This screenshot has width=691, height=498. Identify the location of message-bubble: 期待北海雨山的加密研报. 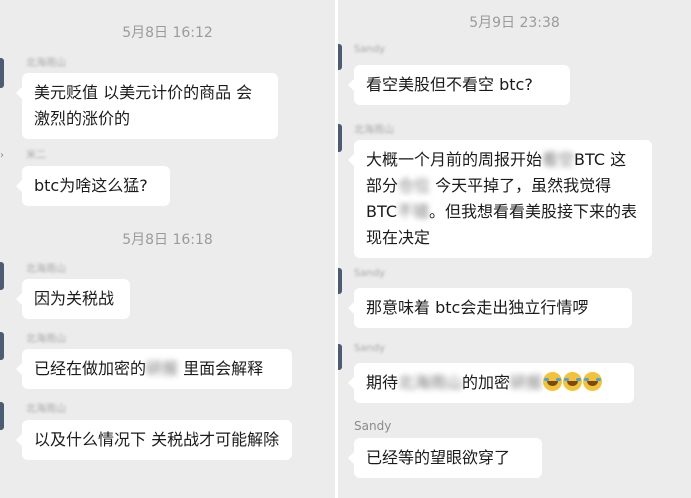
(491, 383).